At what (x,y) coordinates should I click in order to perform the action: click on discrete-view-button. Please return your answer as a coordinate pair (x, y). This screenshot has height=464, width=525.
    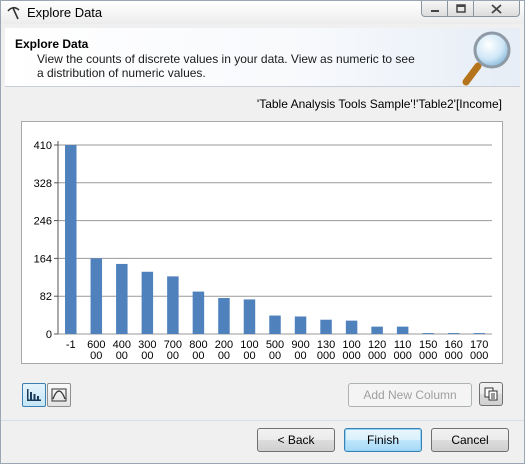
    Looking at the image, I should click on (34, 395).